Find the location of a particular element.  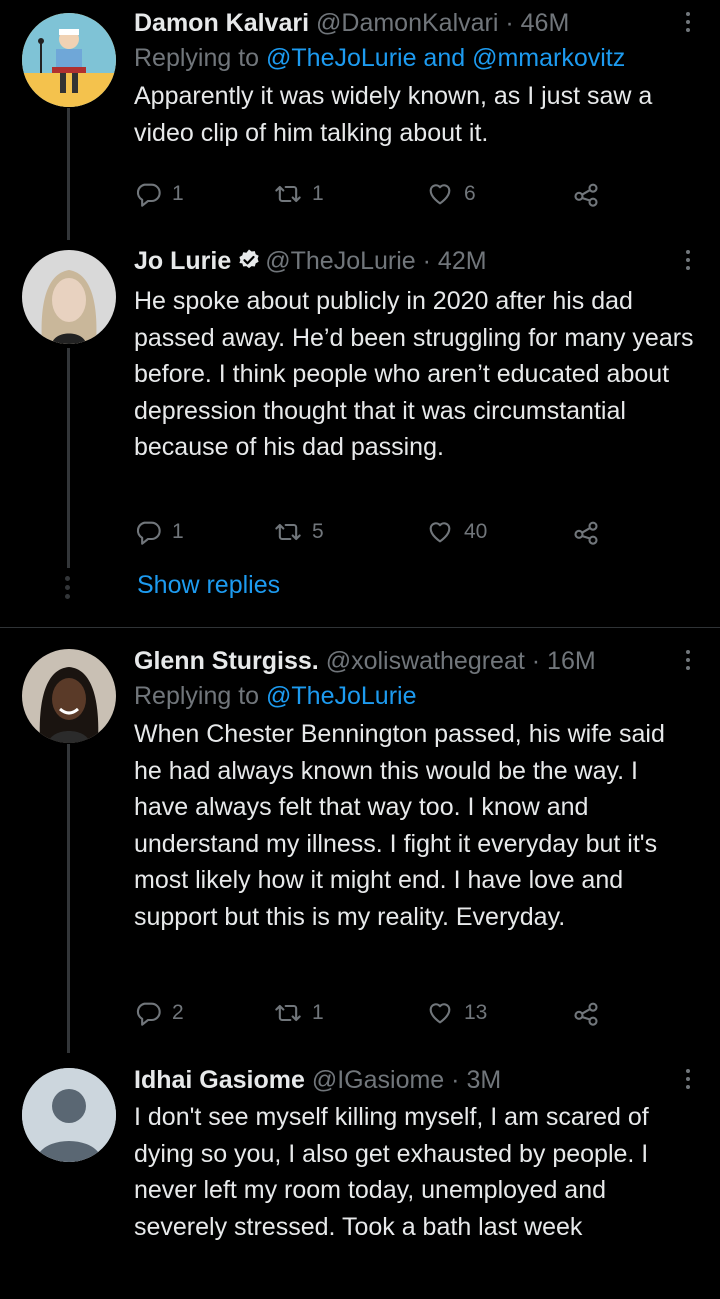

handle: @IGasiome is located at coordinates (378, 1080).